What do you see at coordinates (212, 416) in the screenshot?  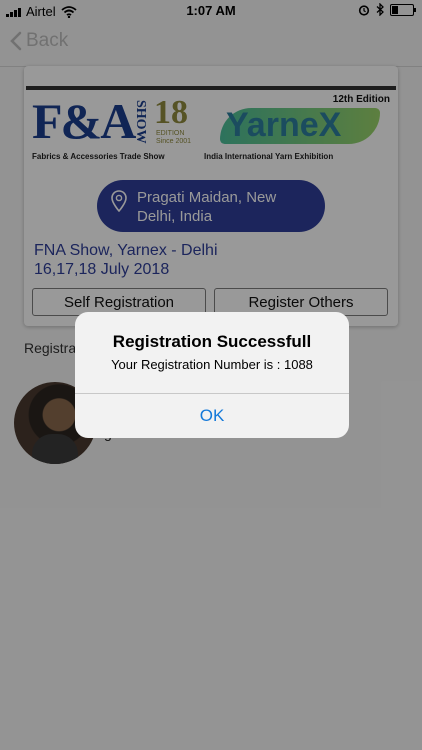 I see `ok-button: OK` at bounding box center [212, 416].